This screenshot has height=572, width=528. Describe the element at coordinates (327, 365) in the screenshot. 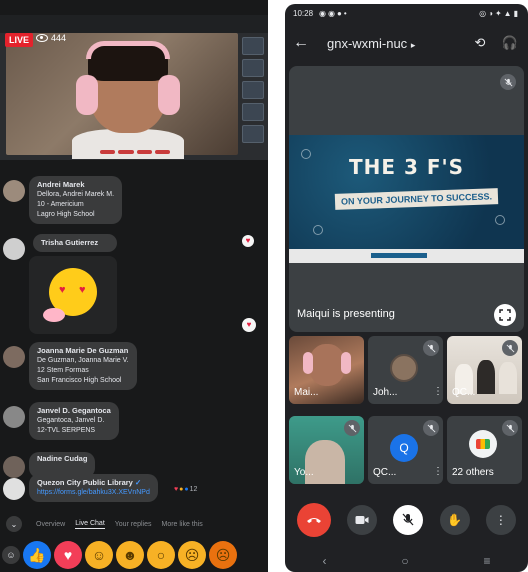

I see `participant-face` at that location.